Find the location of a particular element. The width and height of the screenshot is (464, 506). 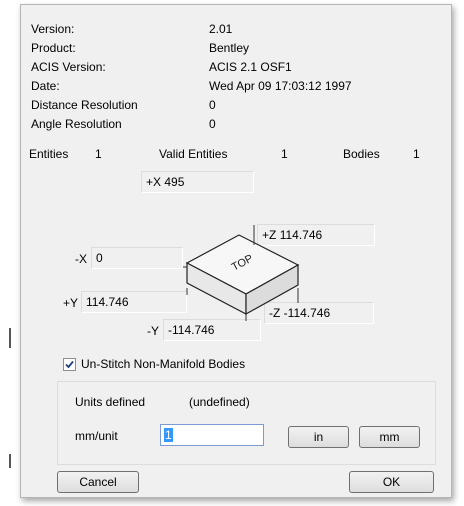

distance-resolution-label: Distance Resolution is located at coordinates (84, 105).